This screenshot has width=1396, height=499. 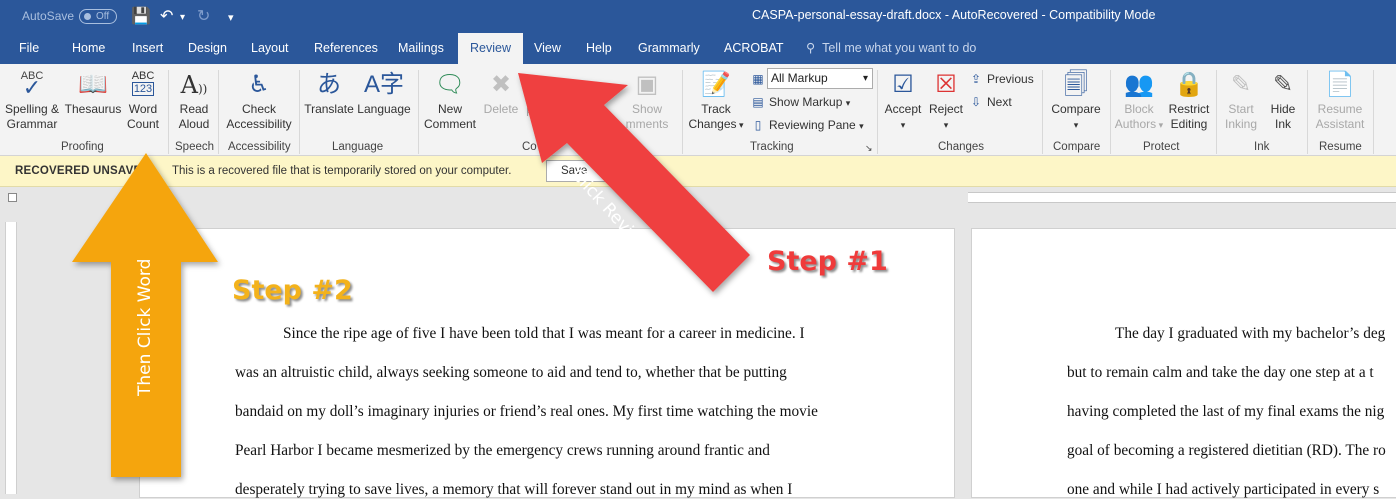 What do you see at coordinates (292, 290) in the screenshot?
I see `step-2-label: Step #2` at bounding box center [292, 290].